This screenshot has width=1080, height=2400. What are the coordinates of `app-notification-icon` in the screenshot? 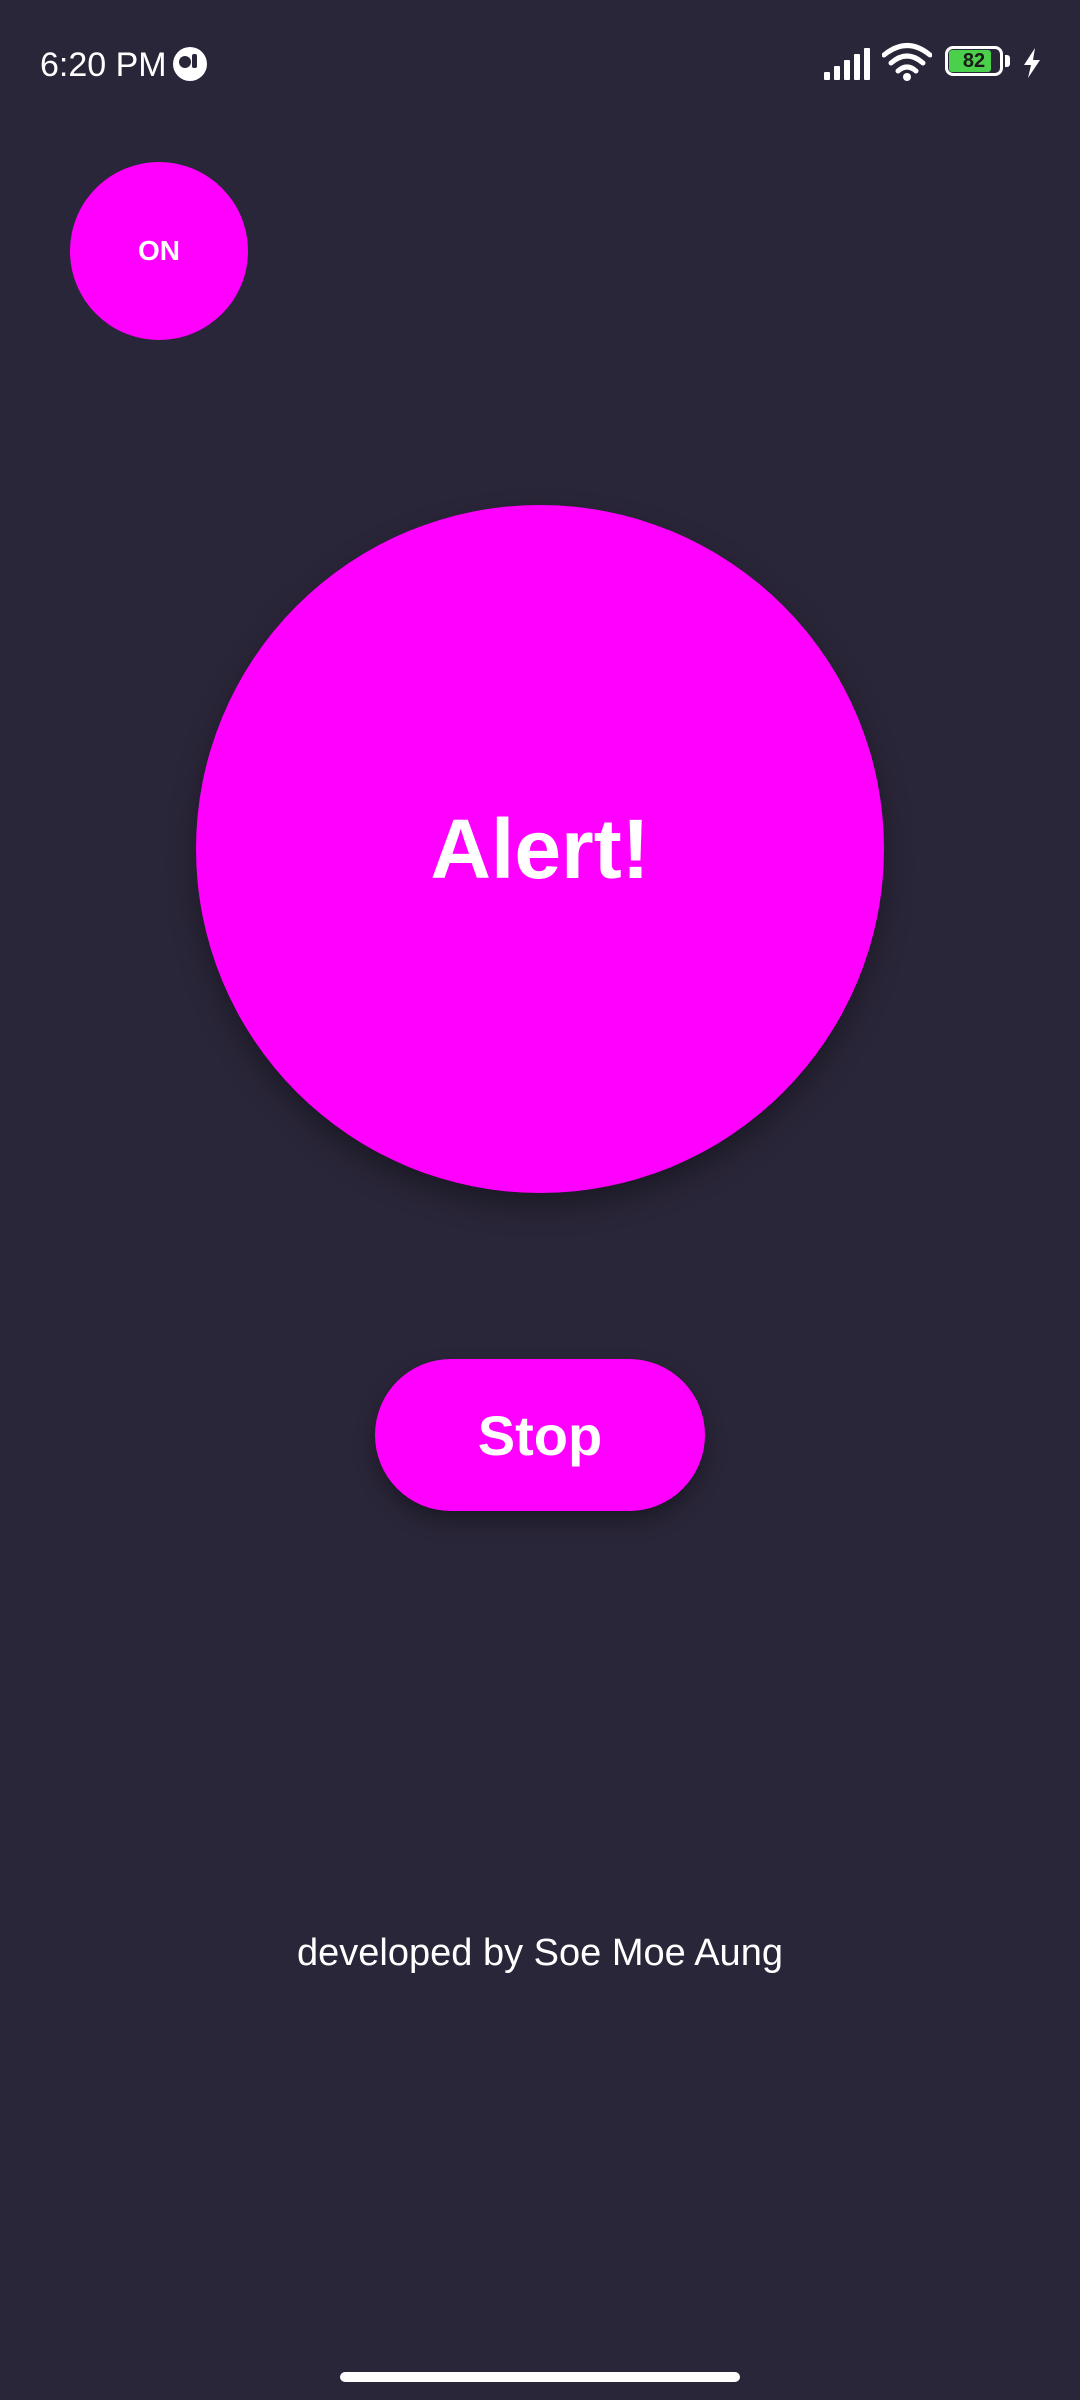 It's located at (190, 64).